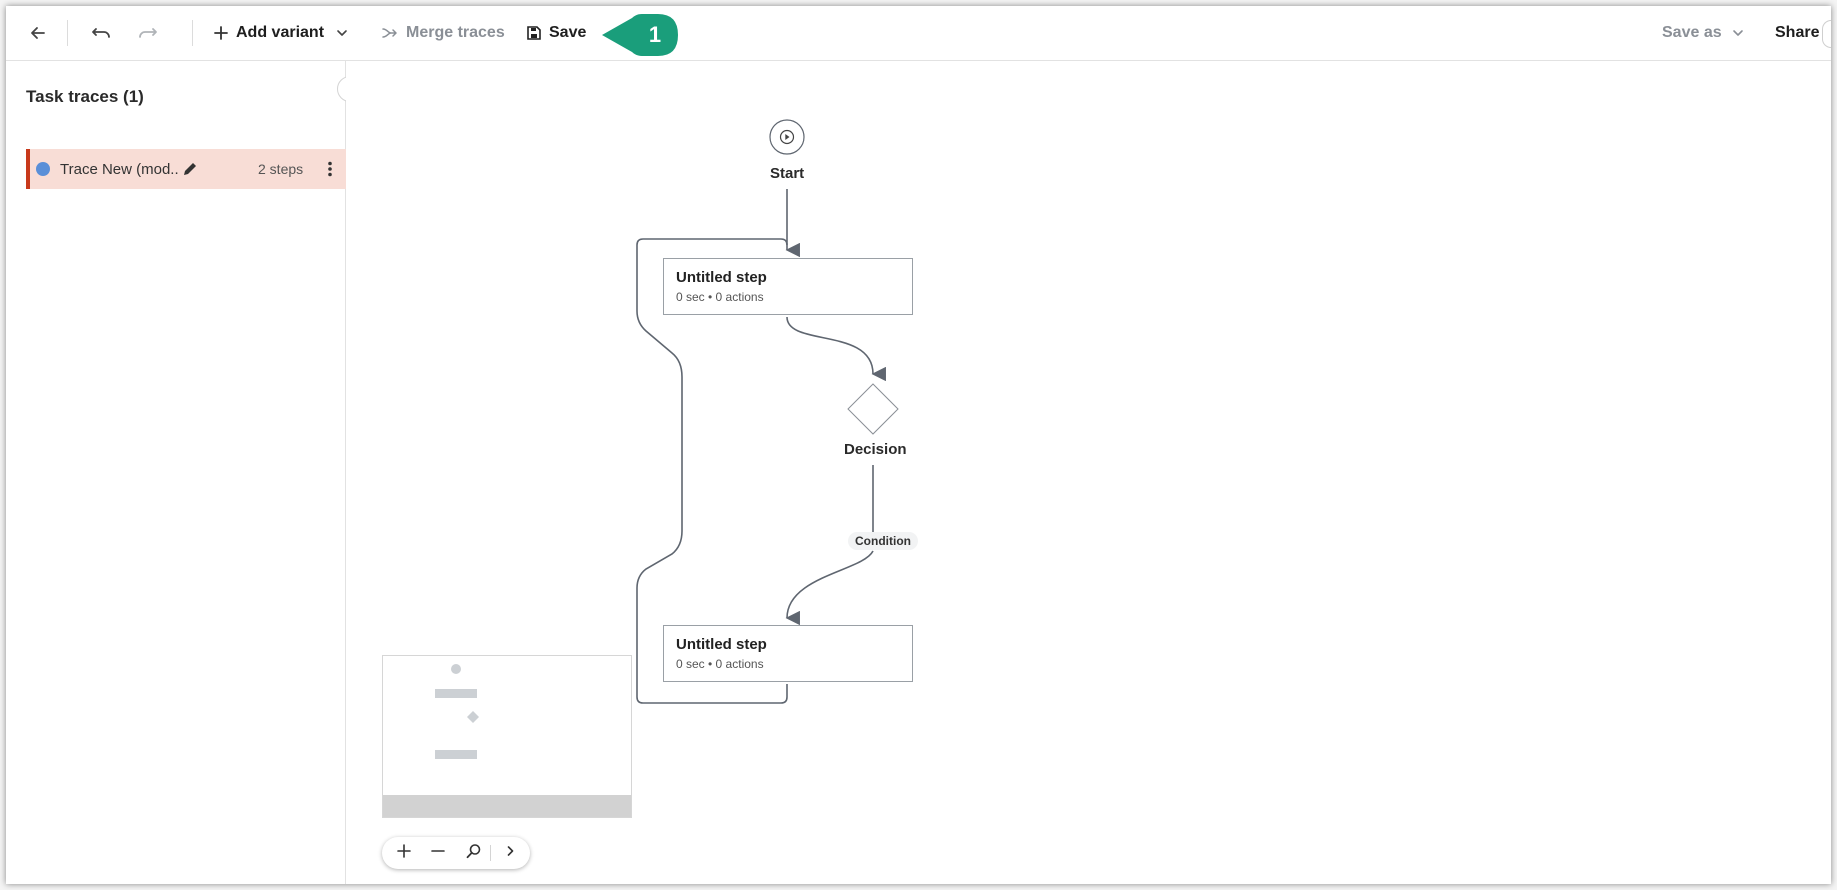 This screenshot has height=890, width=1837. What do you see at coordinates (918, 33) in the screenshot?
I see `toolbar: Add variant Merge traces Save 1 Save as` at bounding box center [918, 33].